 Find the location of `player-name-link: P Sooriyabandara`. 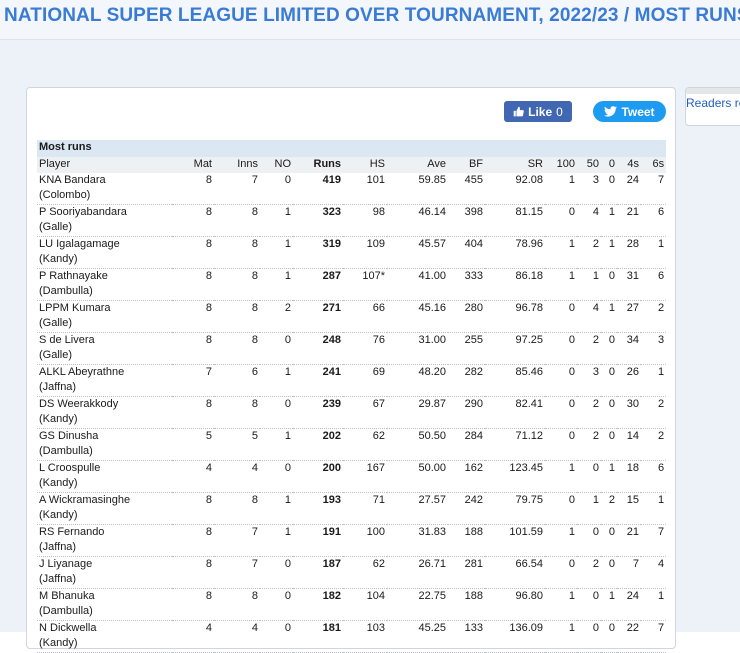

player-name-link: P Sooriyabandara is located at coordinates (83, 212).